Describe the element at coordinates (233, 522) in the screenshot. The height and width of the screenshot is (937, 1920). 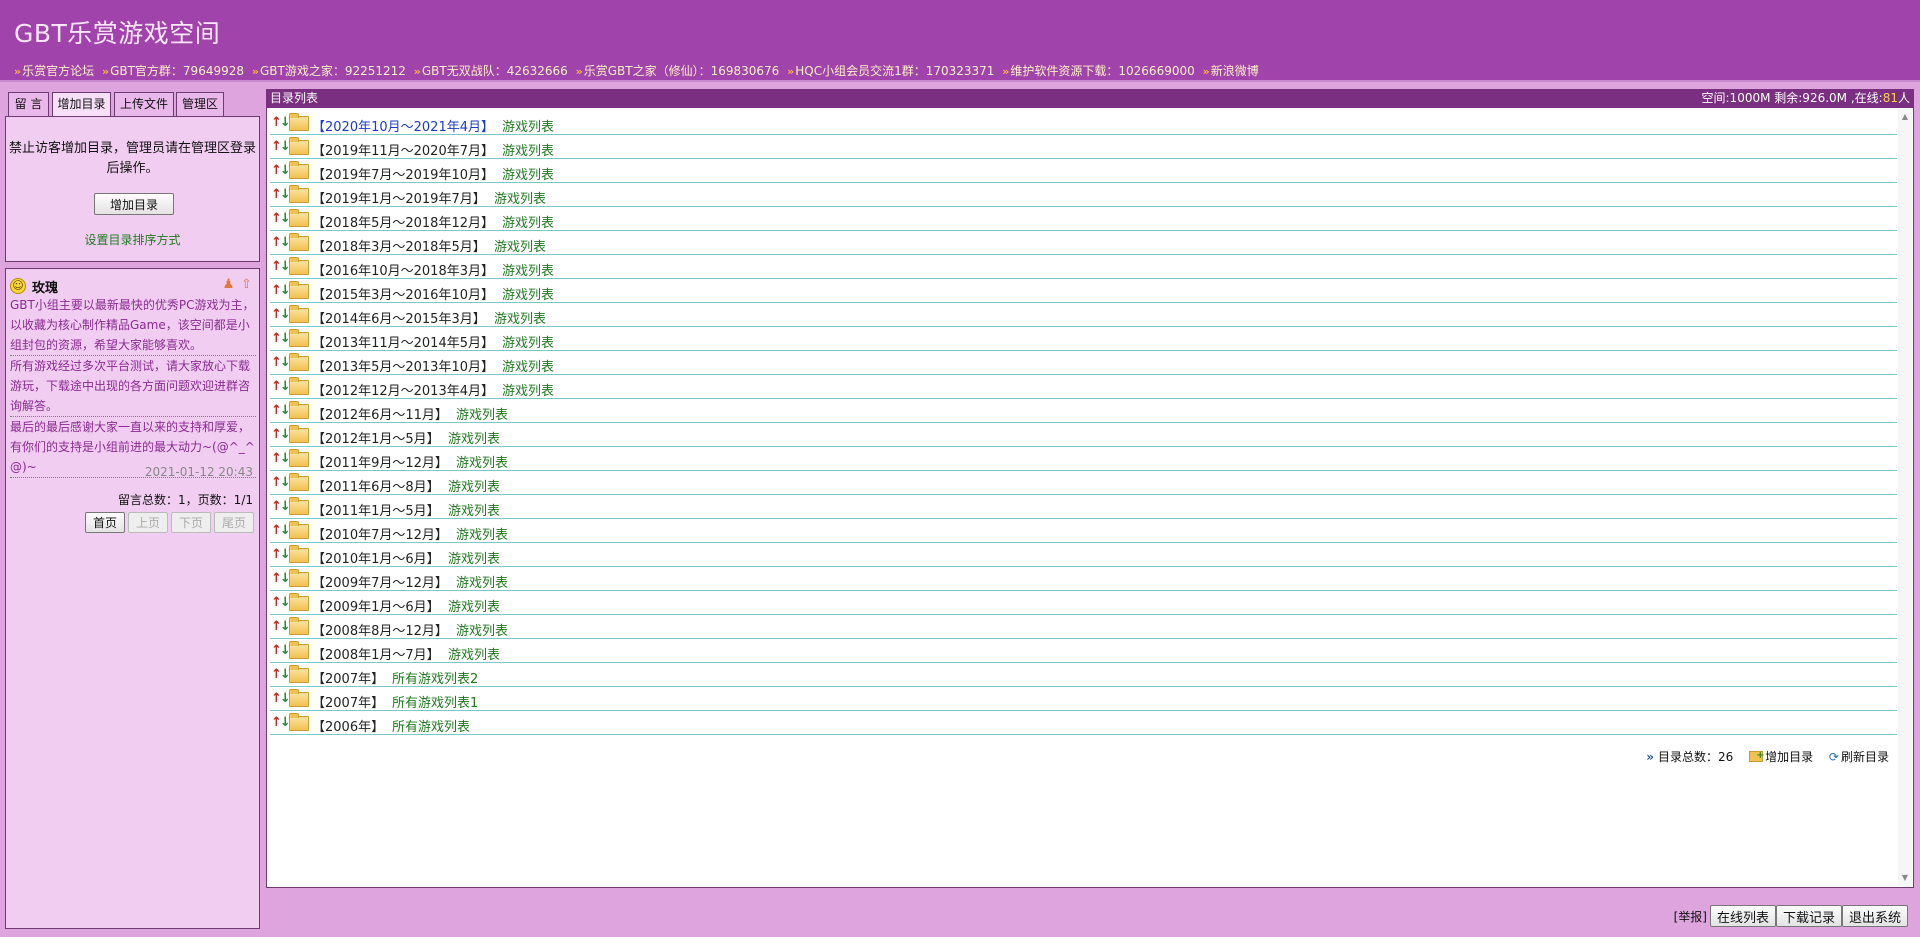
I see `last-page-button: 尾页` at that location.